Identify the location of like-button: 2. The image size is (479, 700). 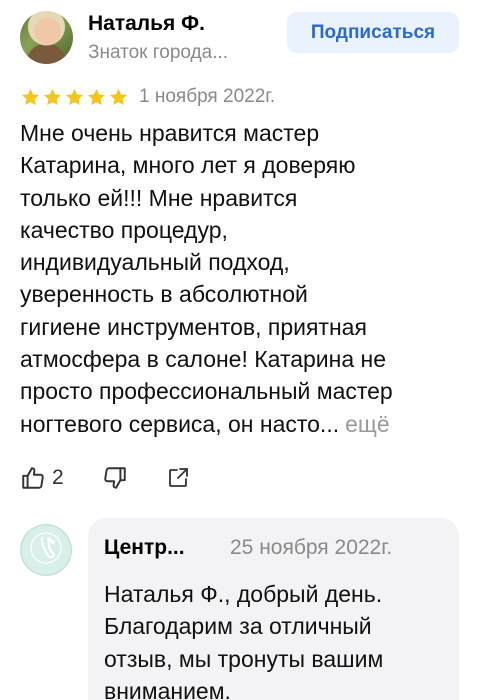
(42, 478).